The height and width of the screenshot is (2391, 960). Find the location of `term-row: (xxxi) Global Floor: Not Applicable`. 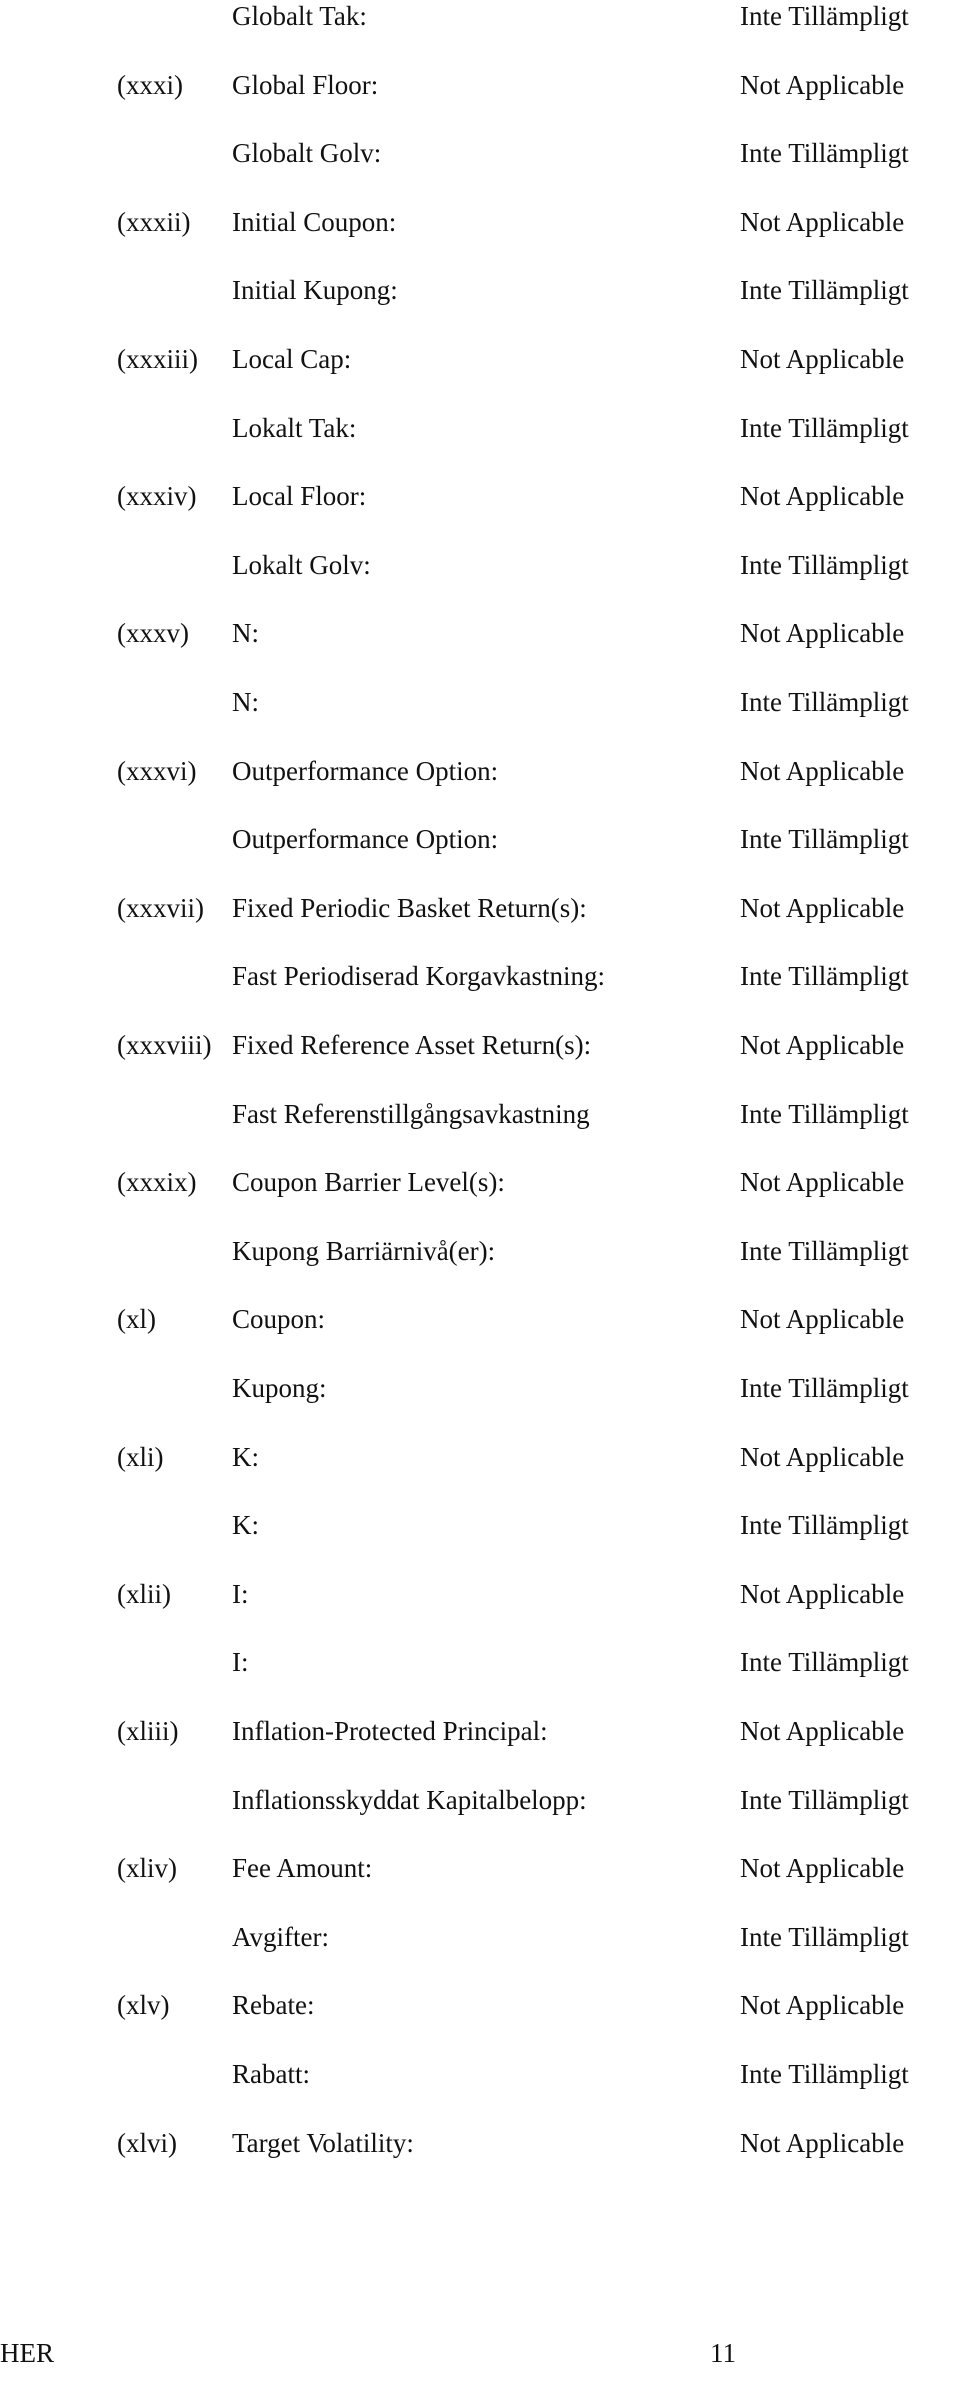

term-row: (xxxi) Global Floor: Not Applicable is located at coordinates (480, 85).